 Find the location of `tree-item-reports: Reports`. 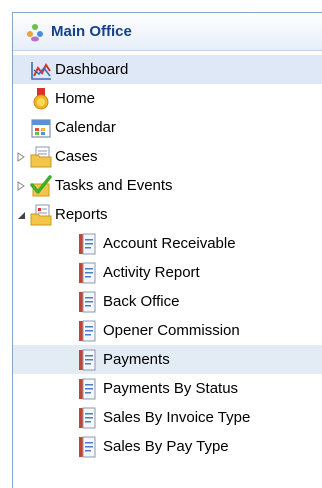

tree-item-reports: Reports is located at coordinates (167, 214).